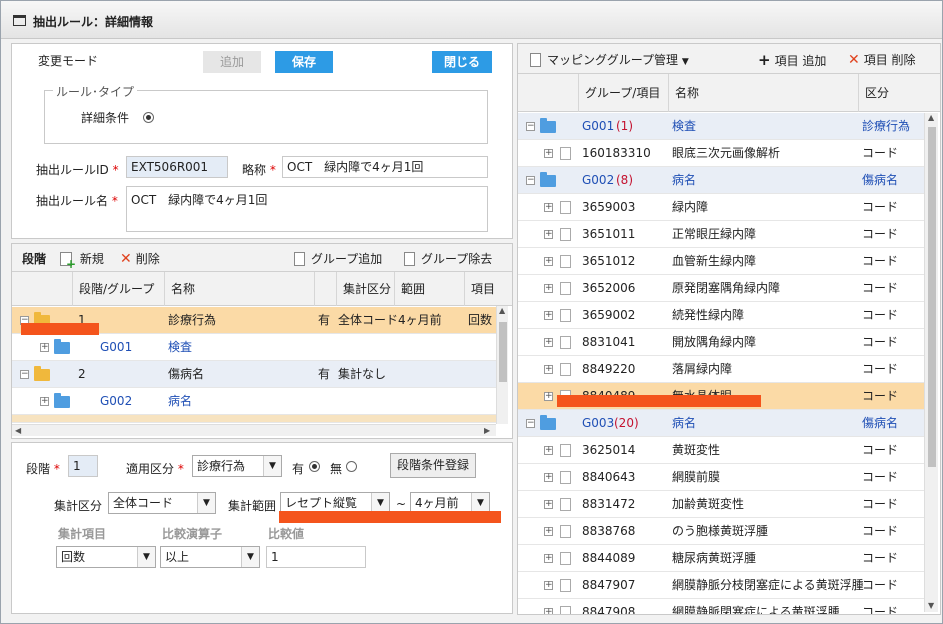 The width and height of the screenshot is (943, 624). I want to click on stage-row: + G002 病名, so click(254, 401).